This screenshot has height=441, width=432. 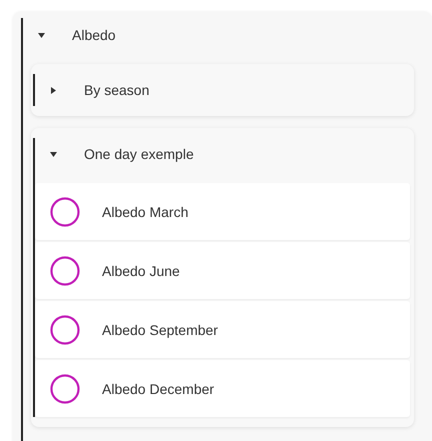 What do you see at coordinates (141, 270) in the screenshot?
I see `layer-label: Albedo June` at bounding box center [141, 270].